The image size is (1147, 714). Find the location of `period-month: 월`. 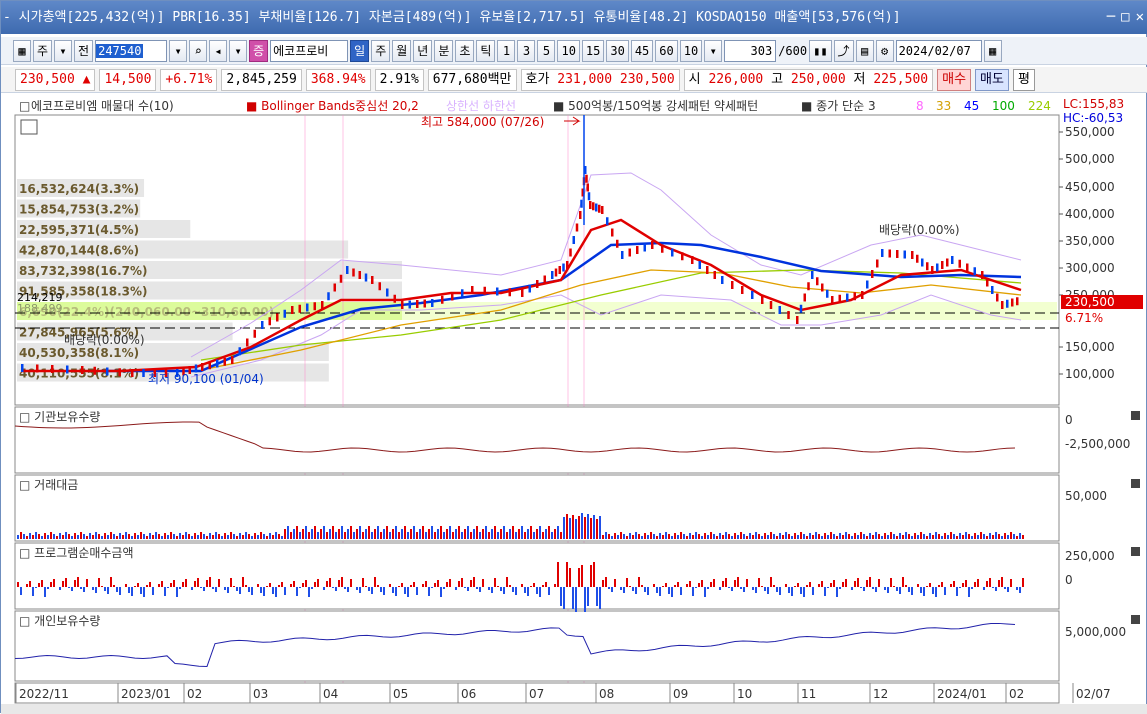

period-month: 월 is located at coordinates (402, 50).